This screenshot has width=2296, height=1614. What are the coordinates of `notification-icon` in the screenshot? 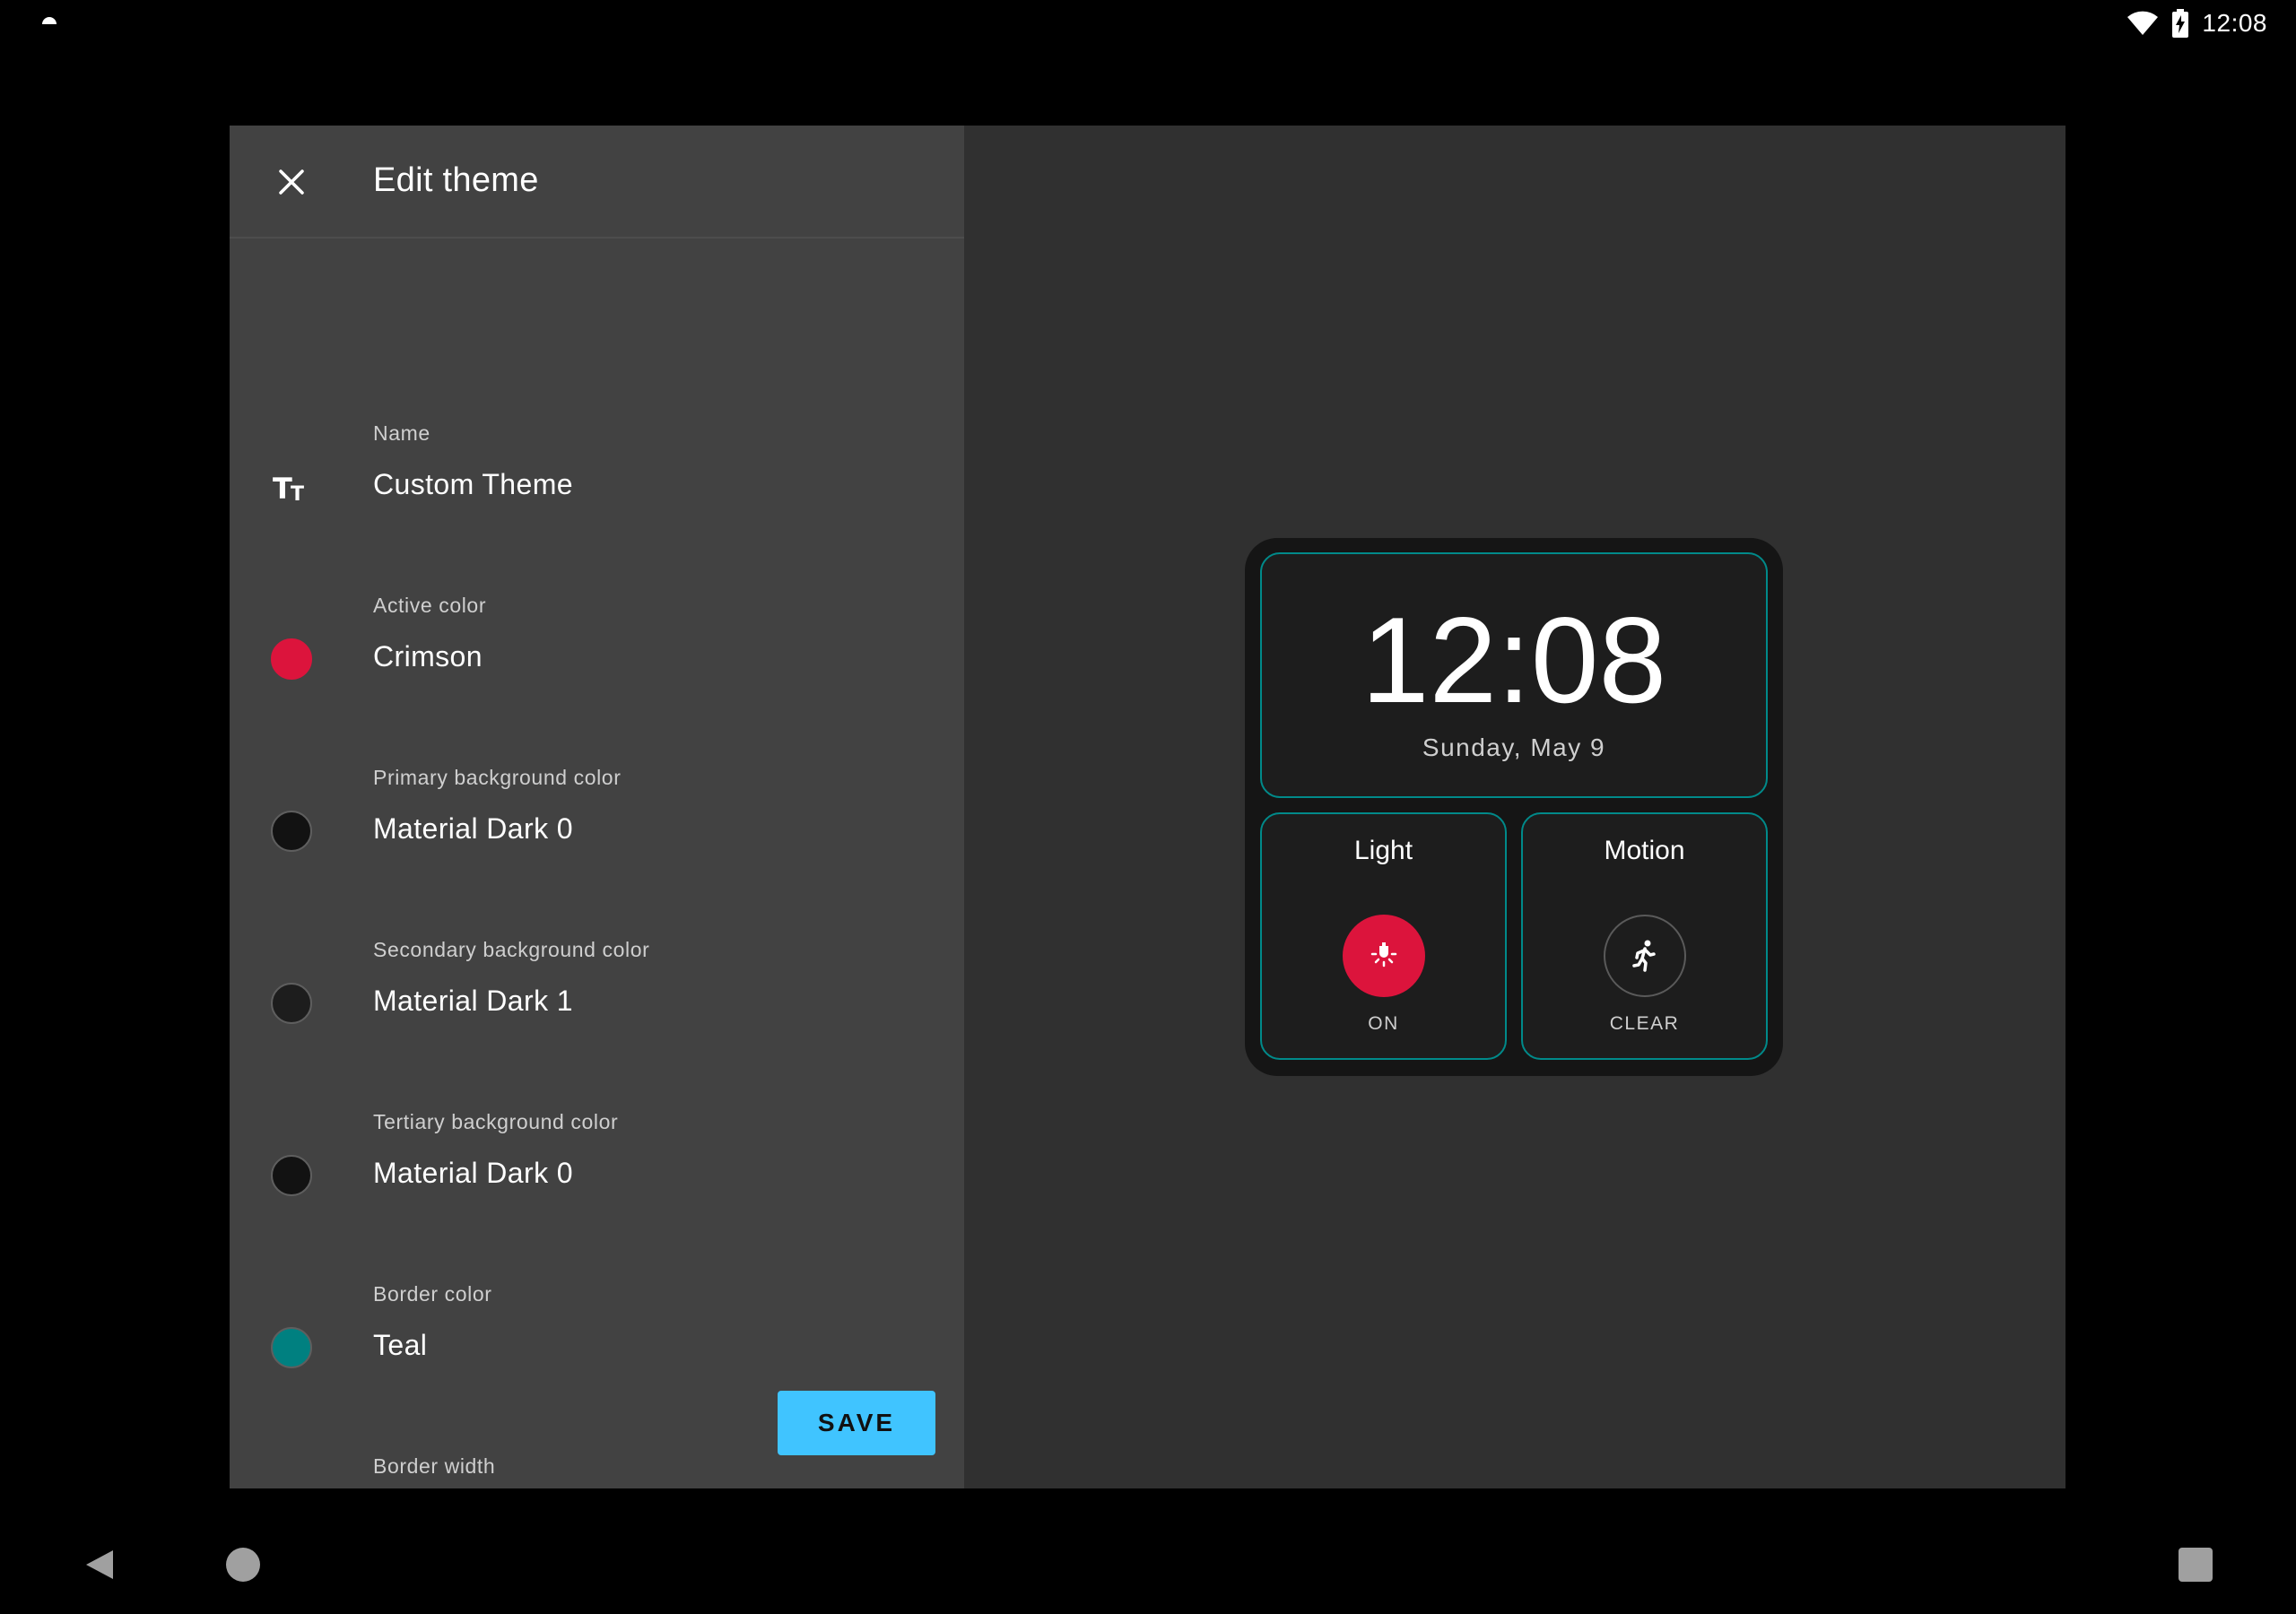 It's located at (49, 20).